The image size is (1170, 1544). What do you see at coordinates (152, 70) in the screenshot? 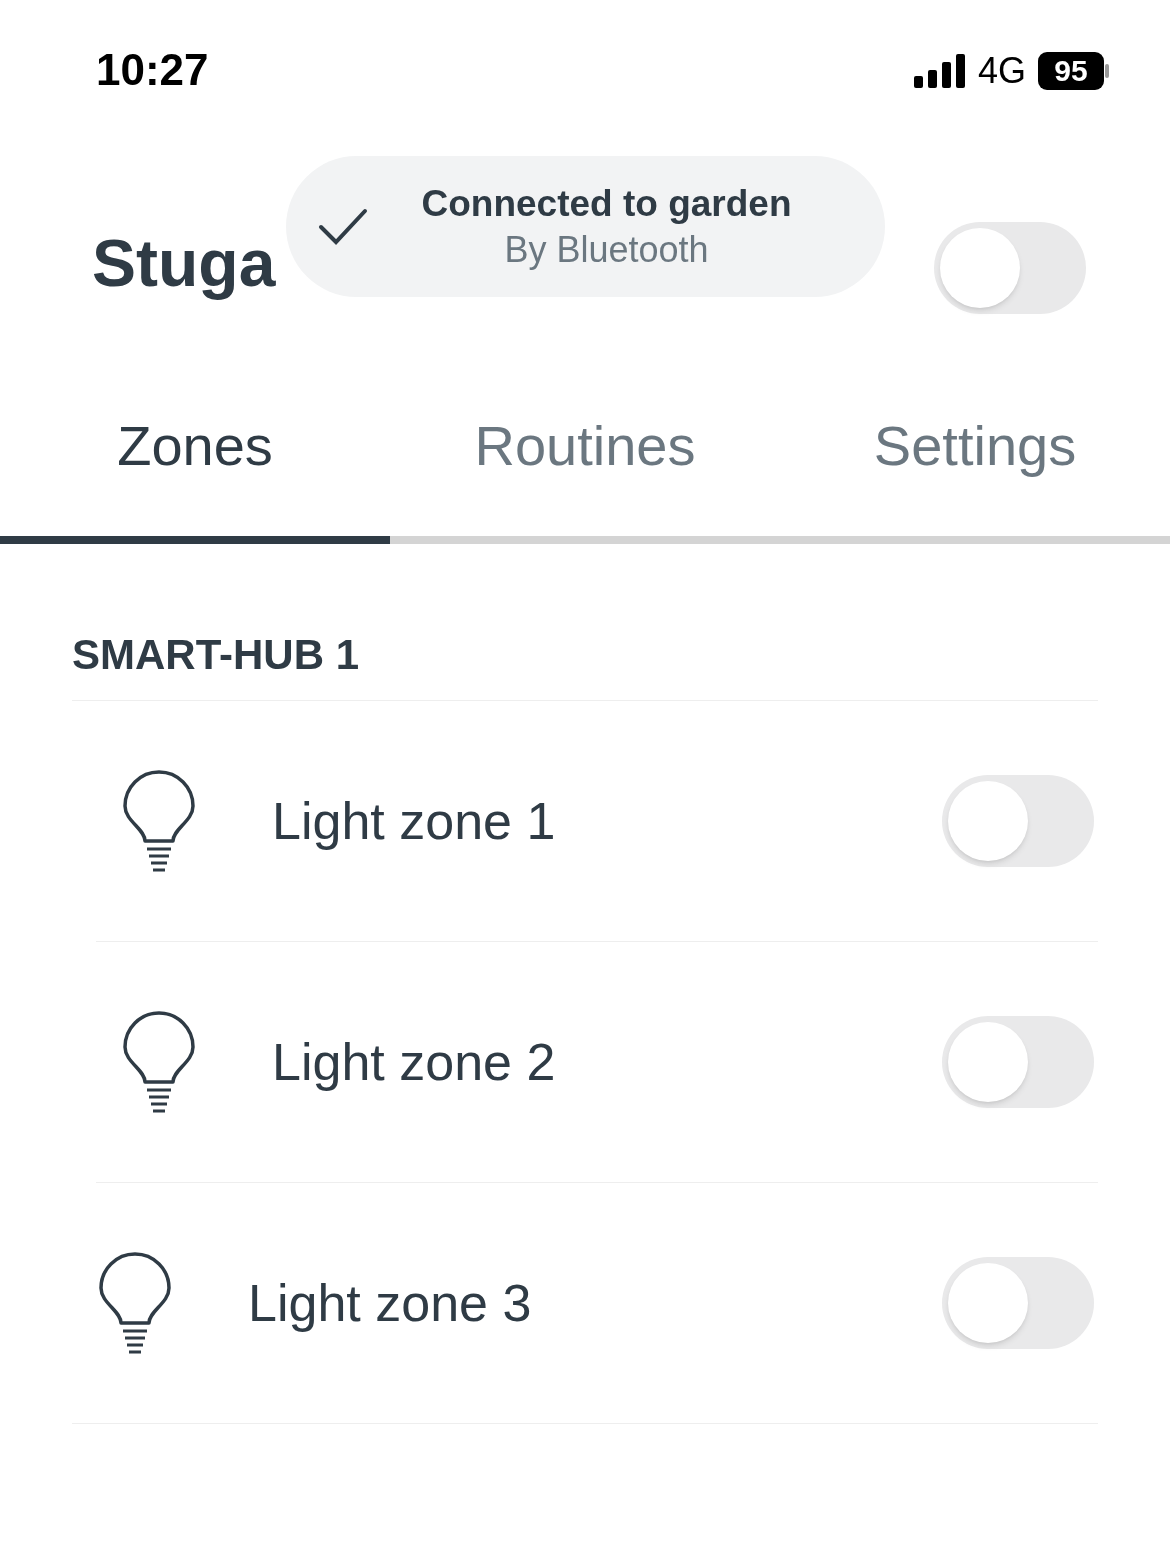
I see `status-time: 10:27` at bounding box center [152, 70].